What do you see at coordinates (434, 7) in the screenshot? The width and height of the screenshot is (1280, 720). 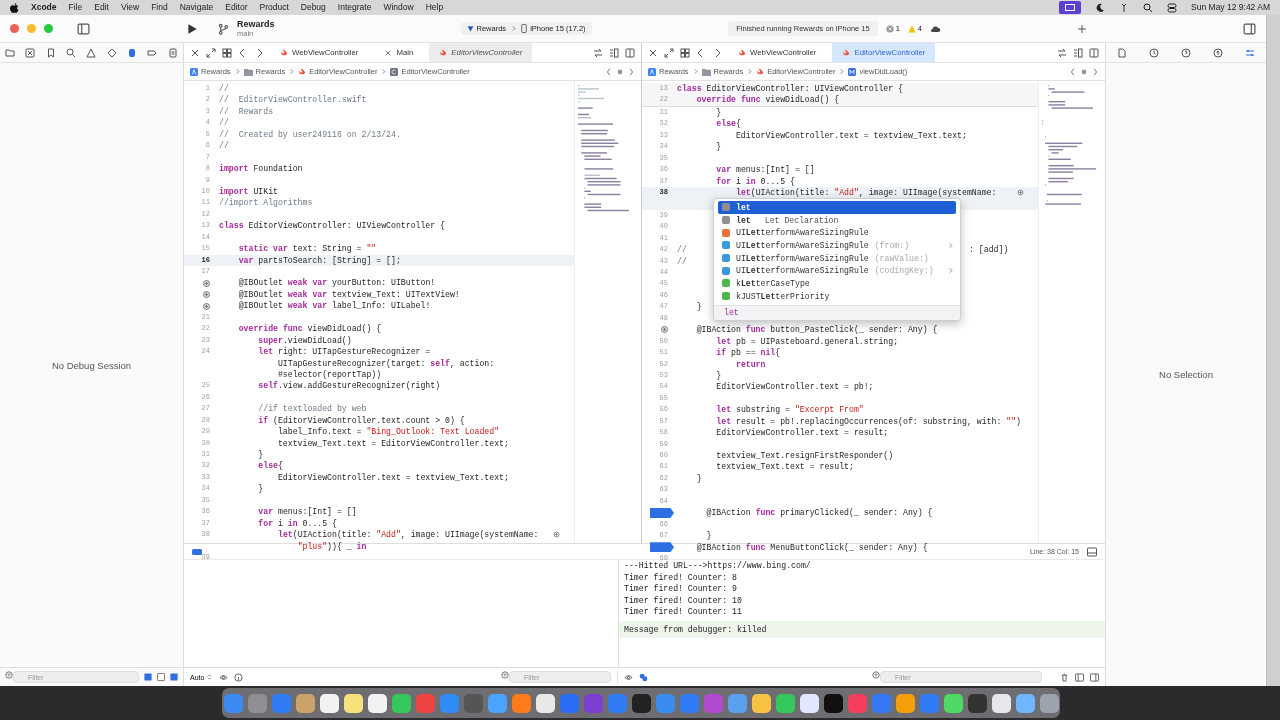 I see `menu-item: Help` at bounding box center [434, 7].